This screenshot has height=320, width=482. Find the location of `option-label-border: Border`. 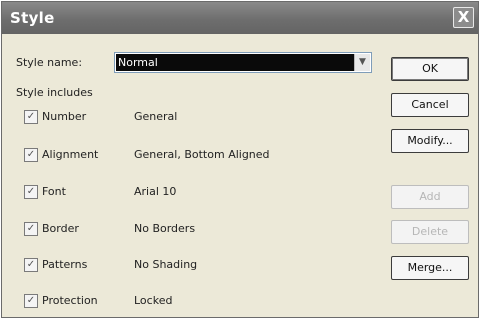

option-label-border: Border is located at coordinates (60, 228).